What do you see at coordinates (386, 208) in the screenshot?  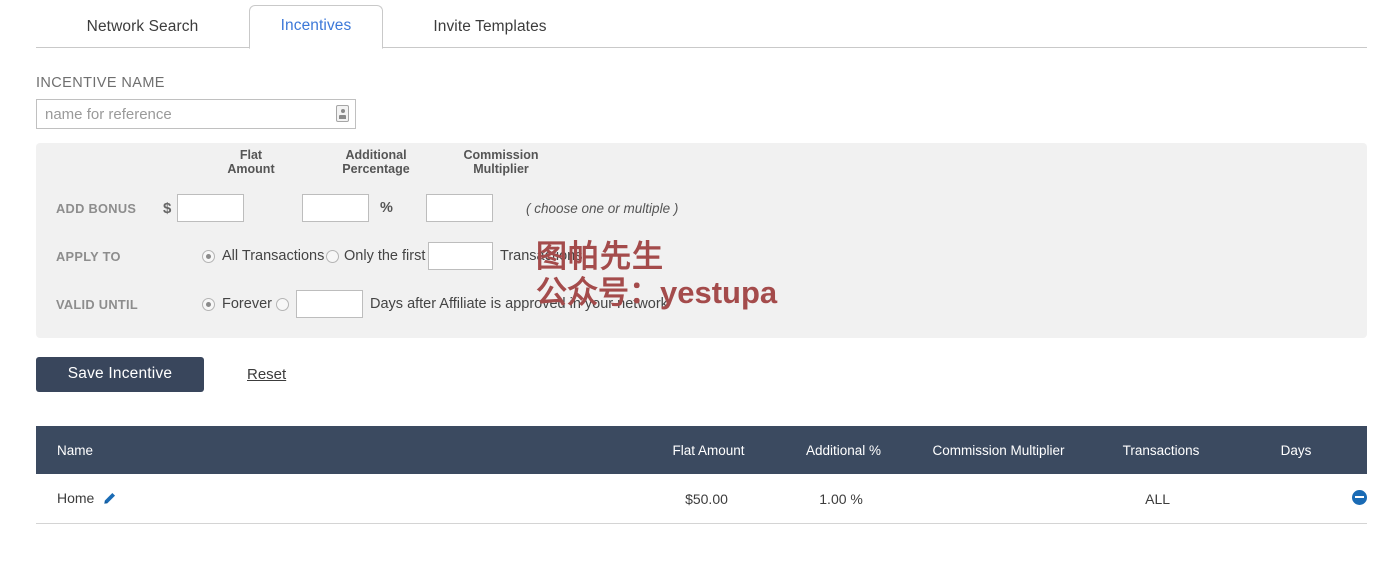 I see `percent-symbol: %` at bounding box center [386, 208].